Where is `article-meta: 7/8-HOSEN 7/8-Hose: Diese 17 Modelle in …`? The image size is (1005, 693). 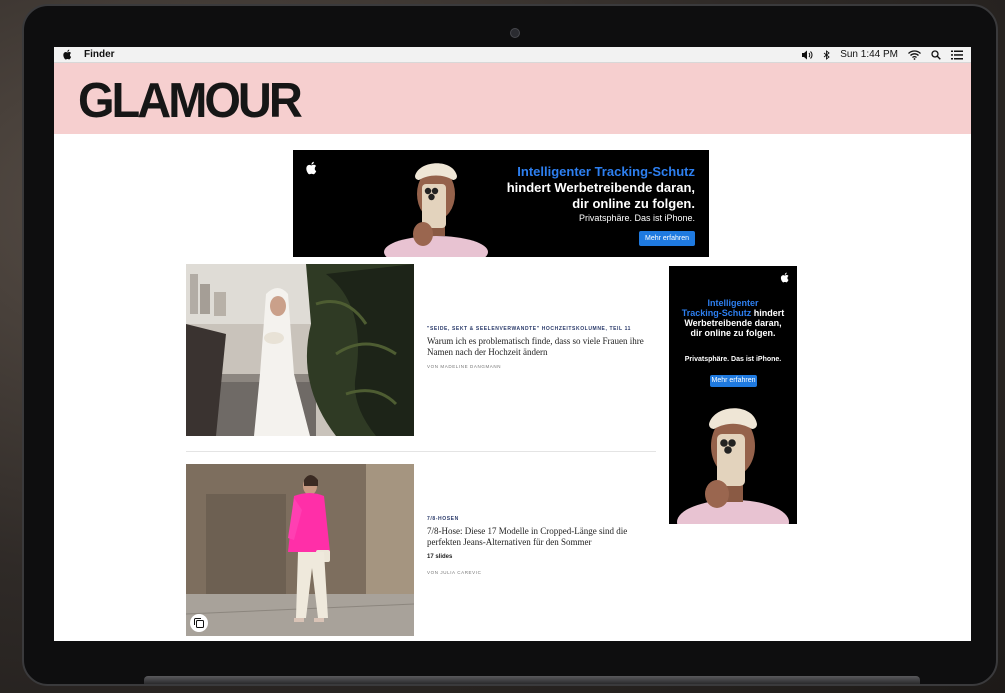 article-meta: 7/8-HOSEN 7/8-Hose: Diese 17 Modelle in … is located at coordinates (542, 545).